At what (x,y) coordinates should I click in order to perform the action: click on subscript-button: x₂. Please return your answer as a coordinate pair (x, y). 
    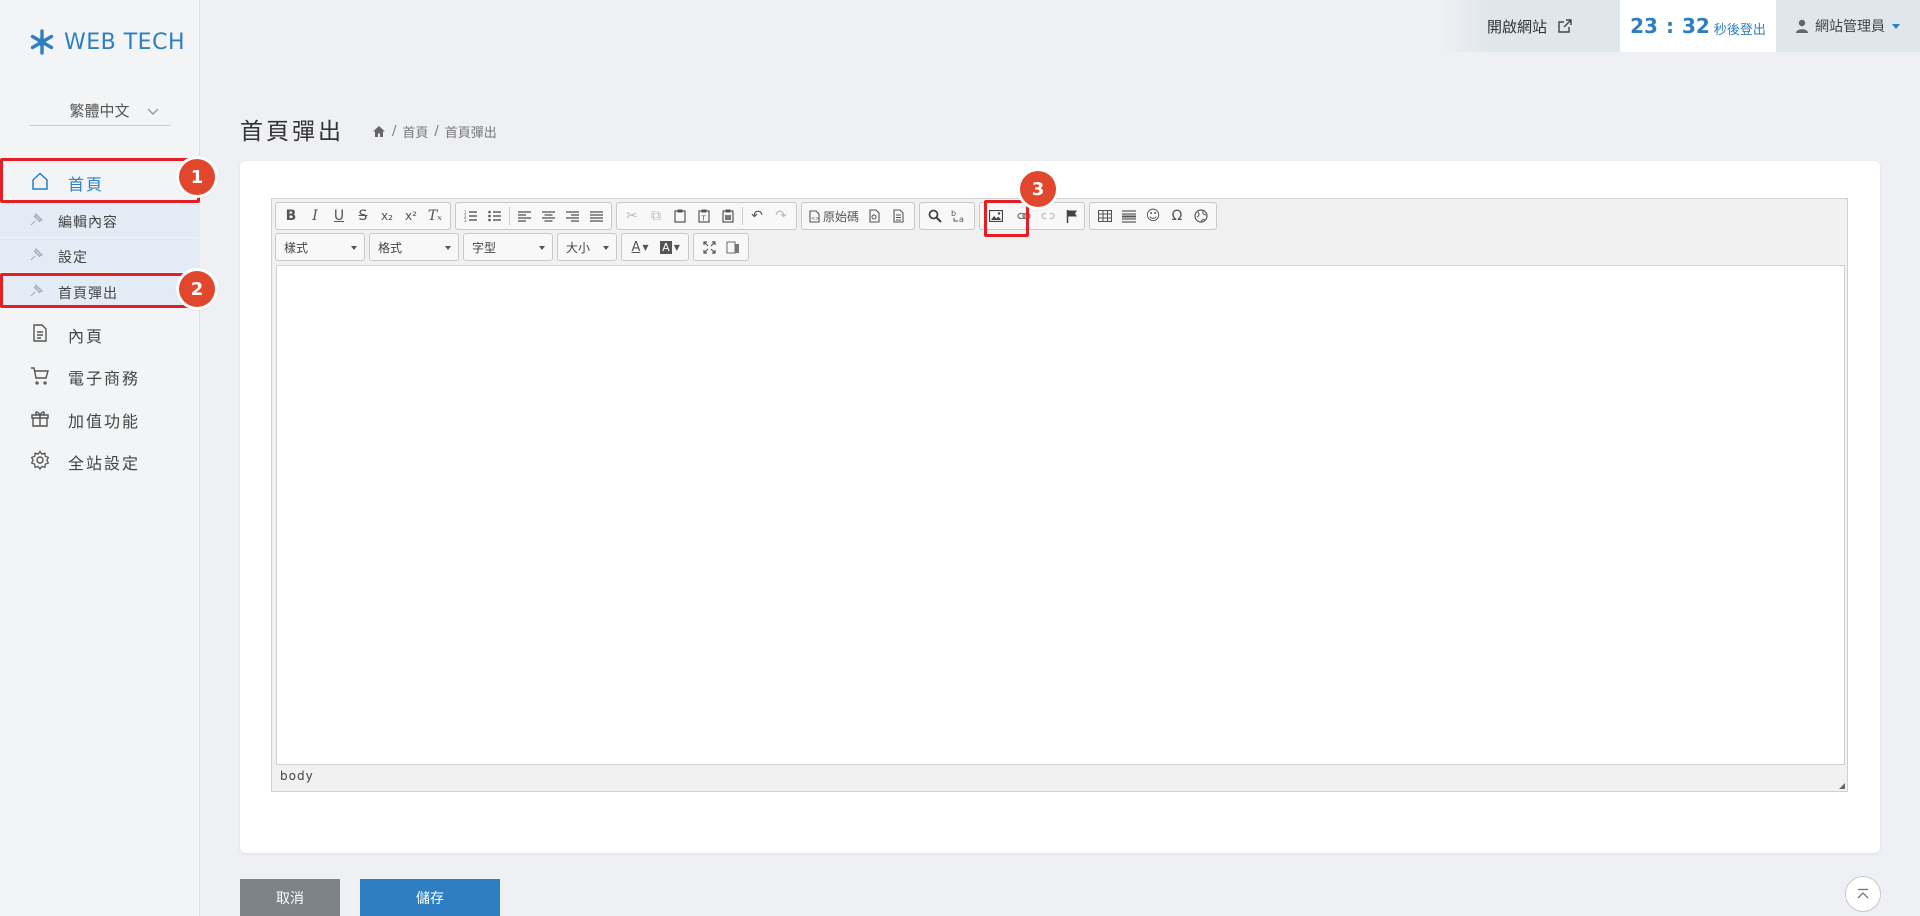
    Looking at the image, I should click on (387, 216).